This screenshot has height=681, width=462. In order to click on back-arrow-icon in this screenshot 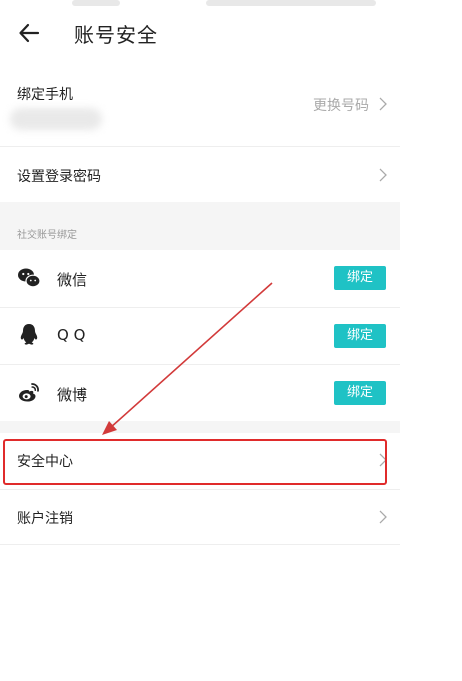, I will do `click(29, 33)`.